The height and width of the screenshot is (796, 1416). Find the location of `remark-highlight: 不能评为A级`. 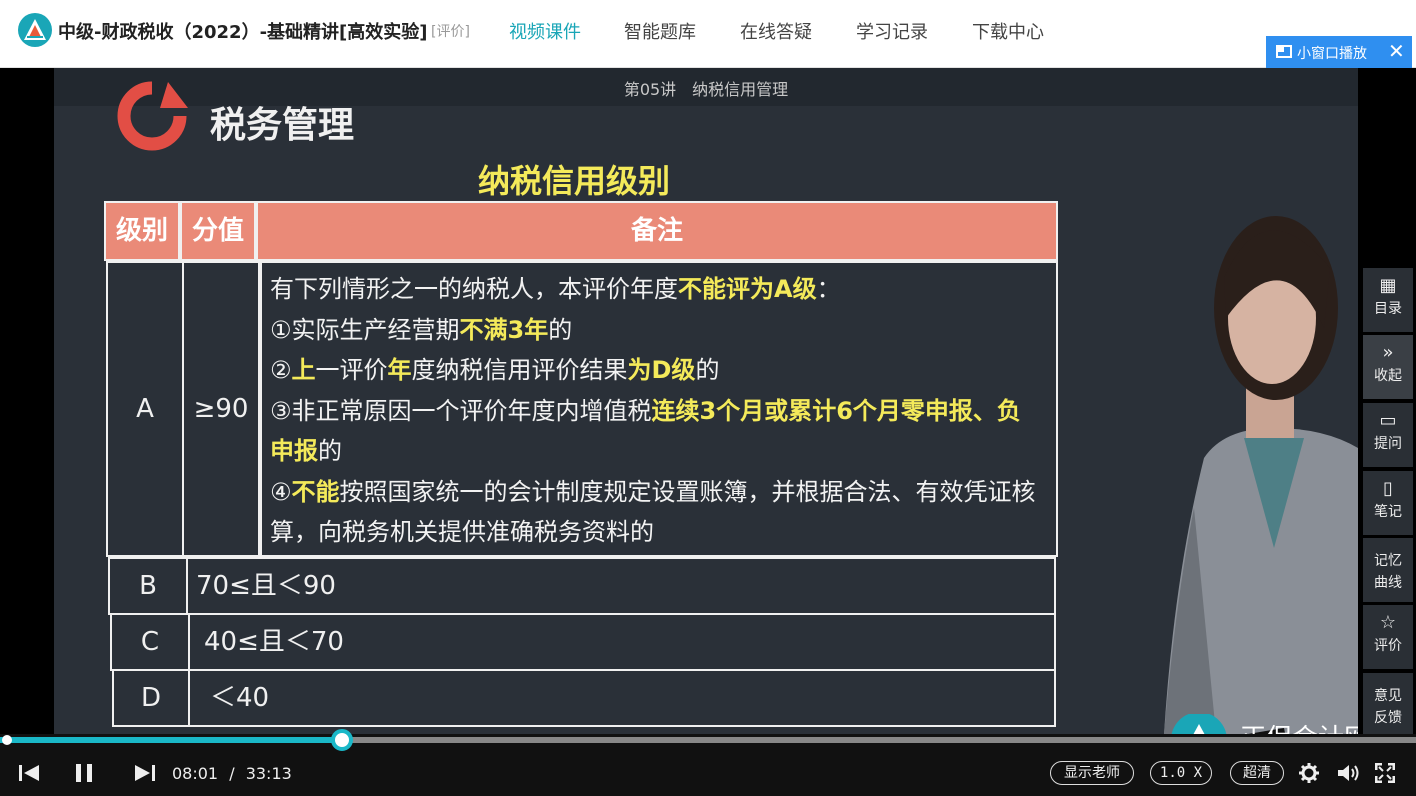

remark-highlight: 不能评为A级 is located at coordinates (747, 289).